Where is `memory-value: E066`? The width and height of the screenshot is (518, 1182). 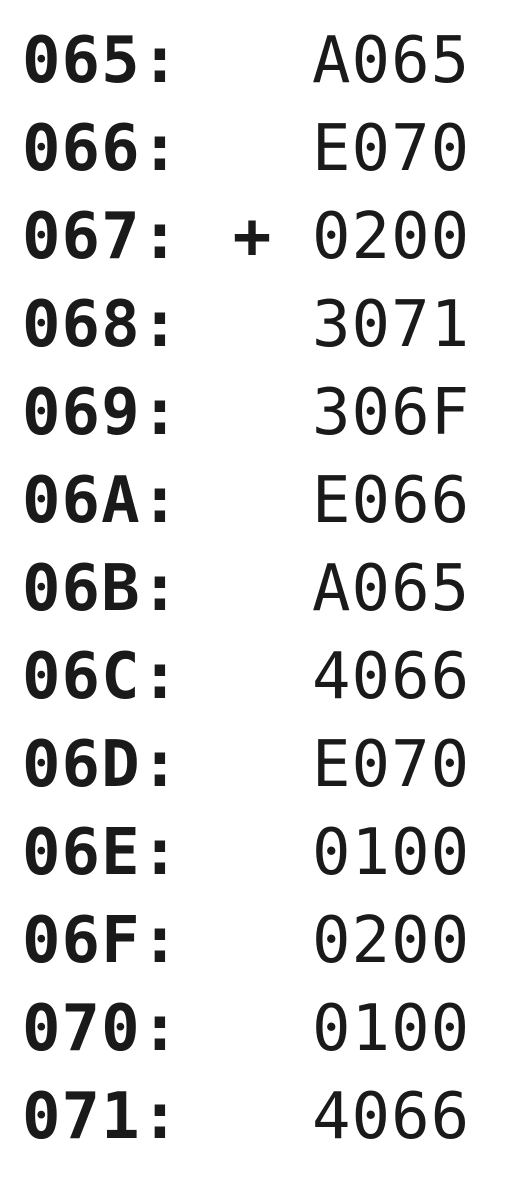
memory-value: E066 is located at coordinates (391, 501).